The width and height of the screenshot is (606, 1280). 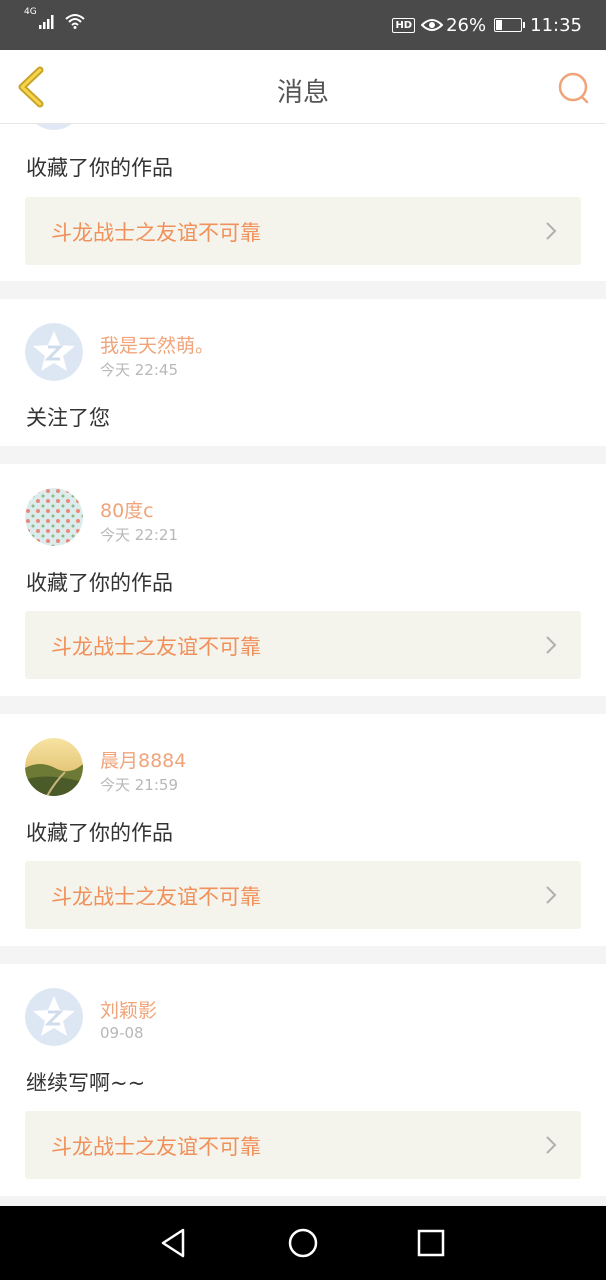 I want to click on signal-icon, so click(x=46, y=22).